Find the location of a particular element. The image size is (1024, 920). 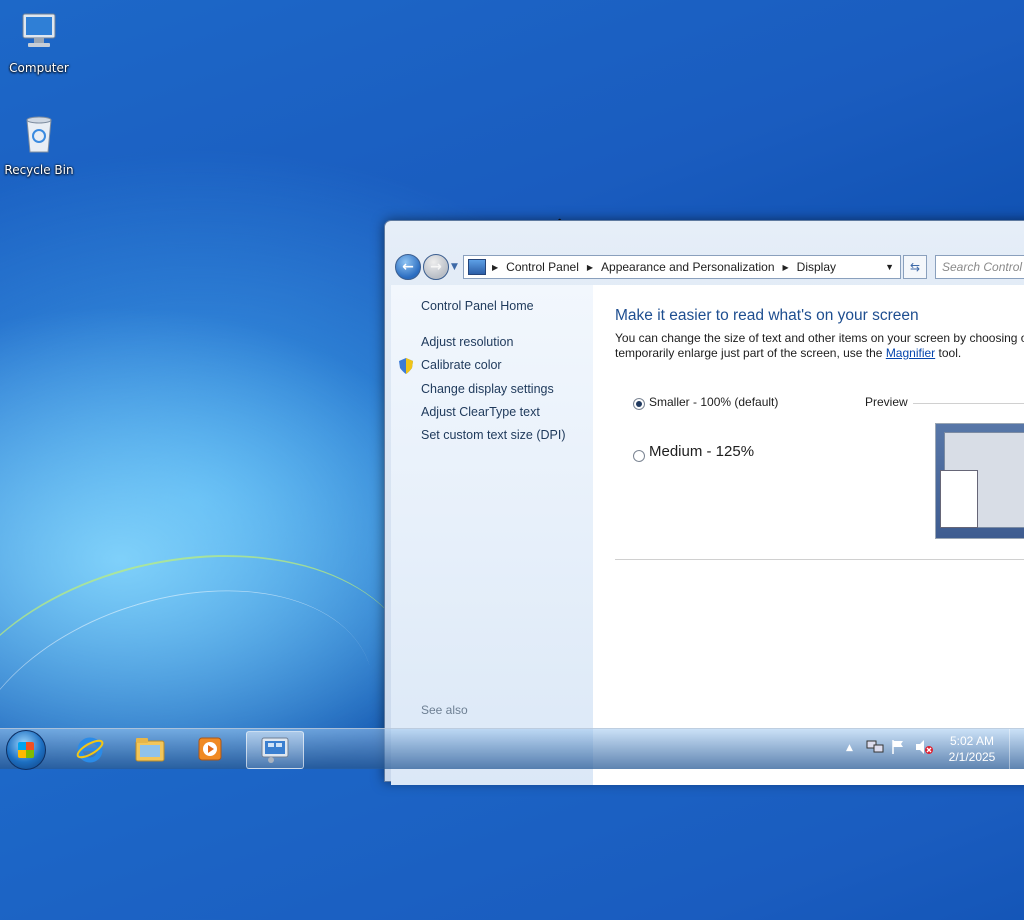

breadcrumb-control-panel: Control Panel is located at coordinates (542, 267).